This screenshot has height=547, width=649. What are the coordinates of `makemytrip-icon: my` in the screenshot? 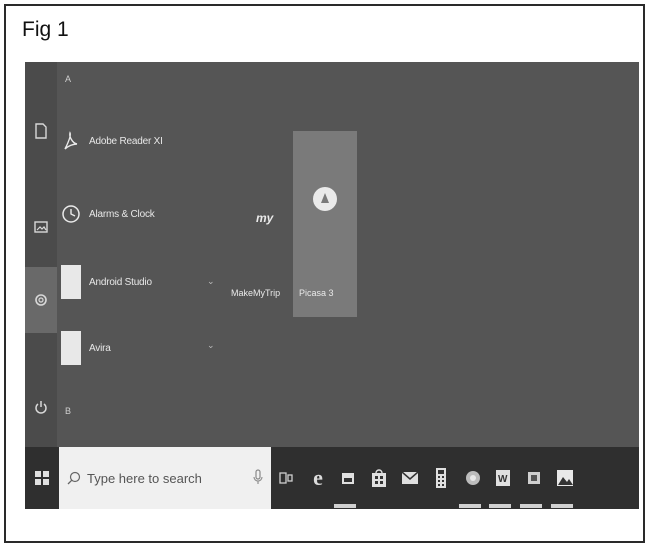 It's located at (265, 218).